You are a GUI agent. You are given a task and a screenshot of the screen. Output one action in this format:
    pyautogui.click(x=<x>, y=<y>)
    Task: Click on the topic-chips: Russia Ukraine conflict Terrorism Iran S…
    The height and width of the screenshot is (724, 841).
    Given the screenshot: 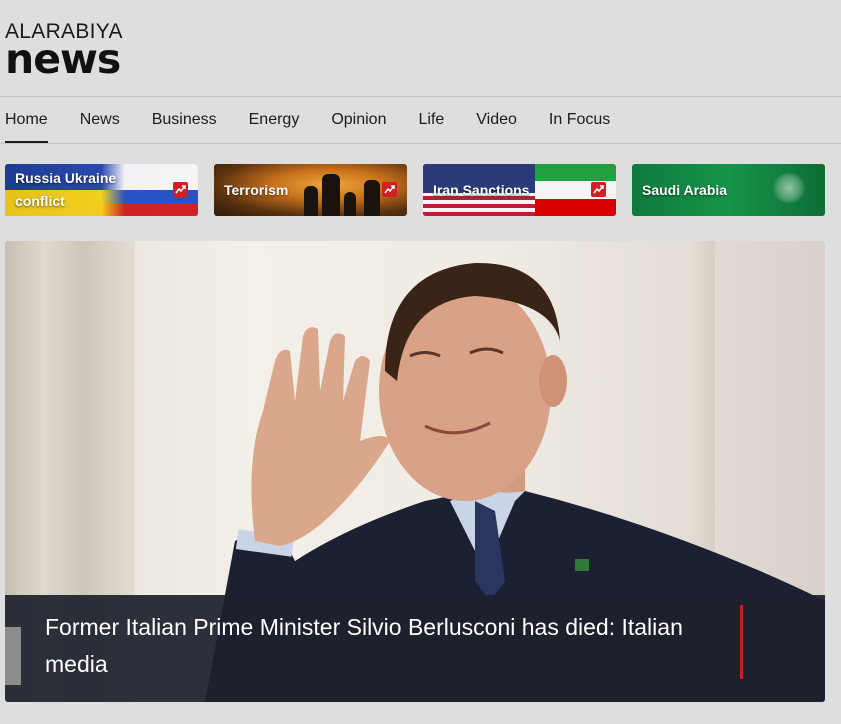 What is the action you would take?
    pyautogui.click(x=423, y=190)
    